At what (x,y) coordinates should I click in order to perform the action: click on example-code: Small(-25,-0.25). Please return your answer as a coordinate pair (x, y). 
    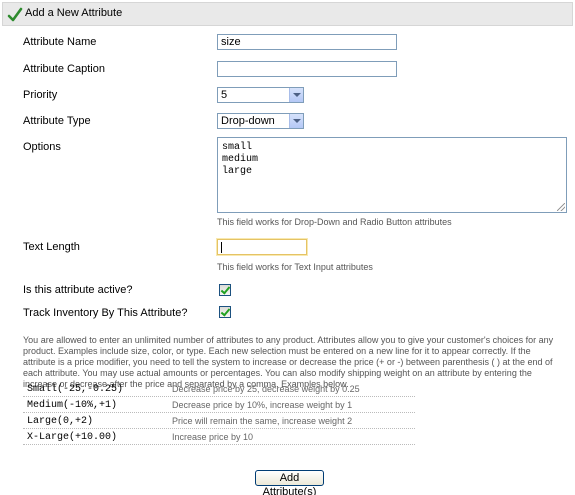
    Looking at the image, I should click on (75, 389).